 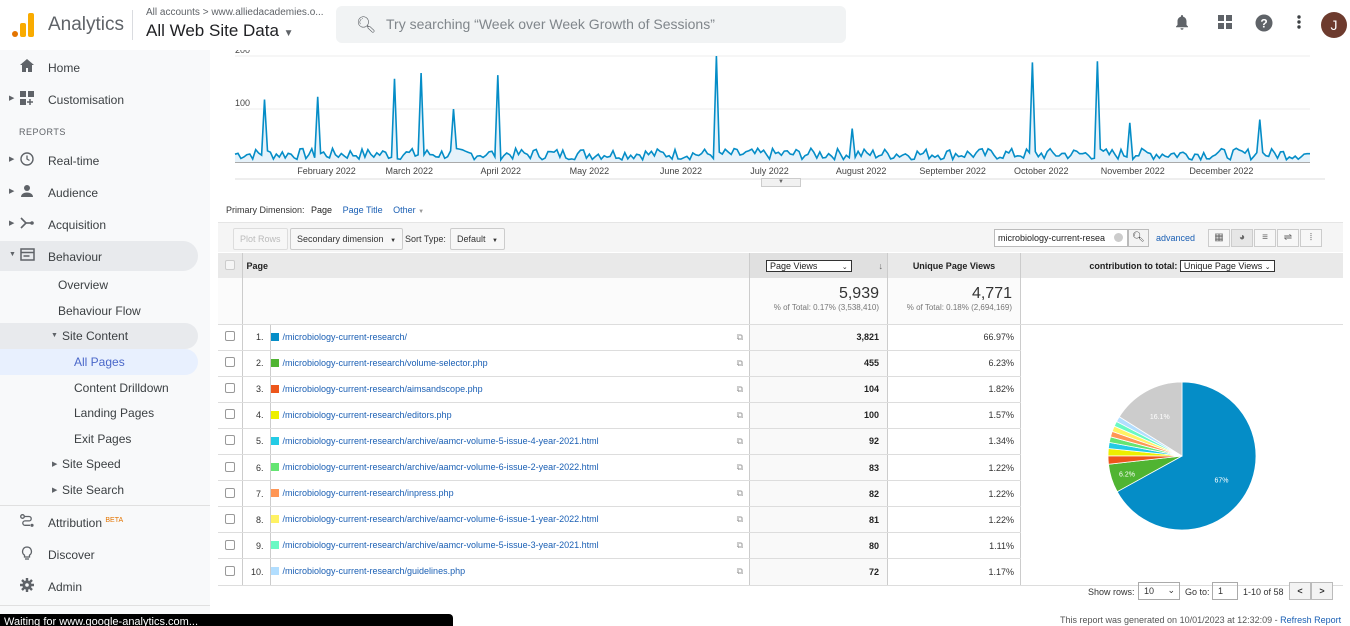 What do you see at coordinates (1288, 238) in the screenshot?
I see `comparison-view-icon: ⇌` at bounding box center [1288, 238].